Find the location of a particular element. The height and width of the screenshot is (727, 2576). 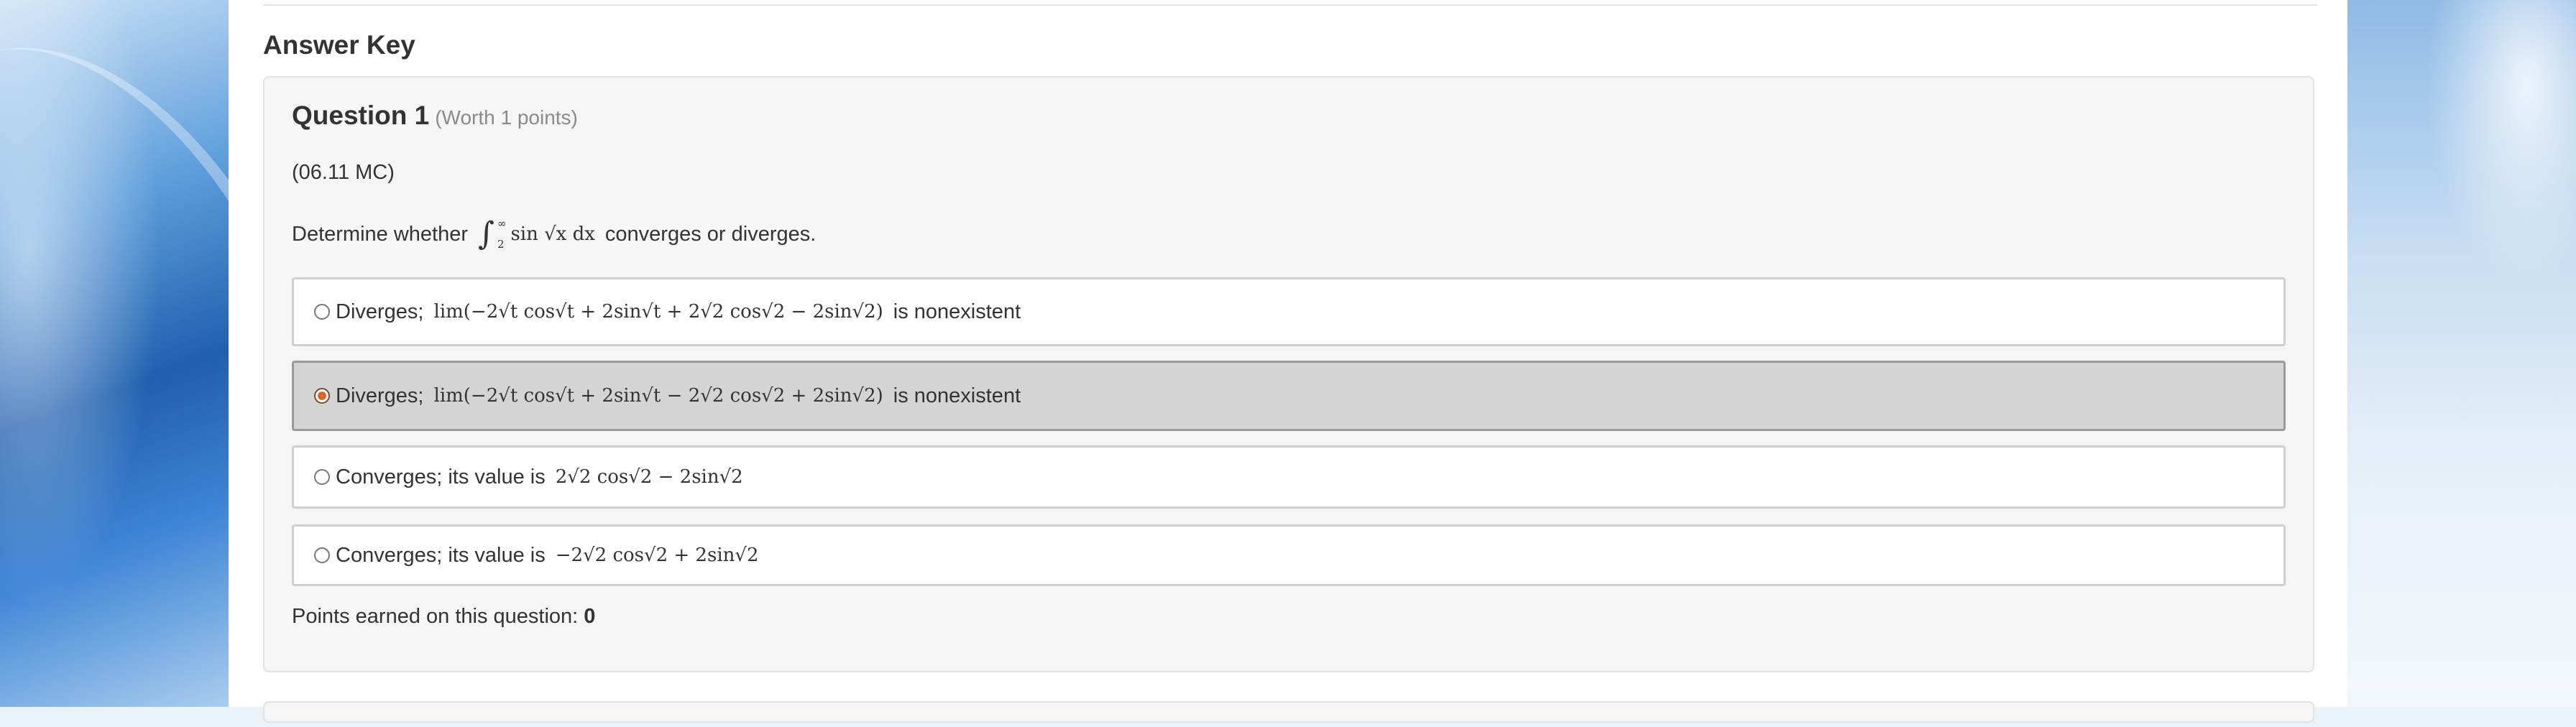

option-math-text: 2√2 cos√2 − 2sin√2 is located at coordinates (649, 477).